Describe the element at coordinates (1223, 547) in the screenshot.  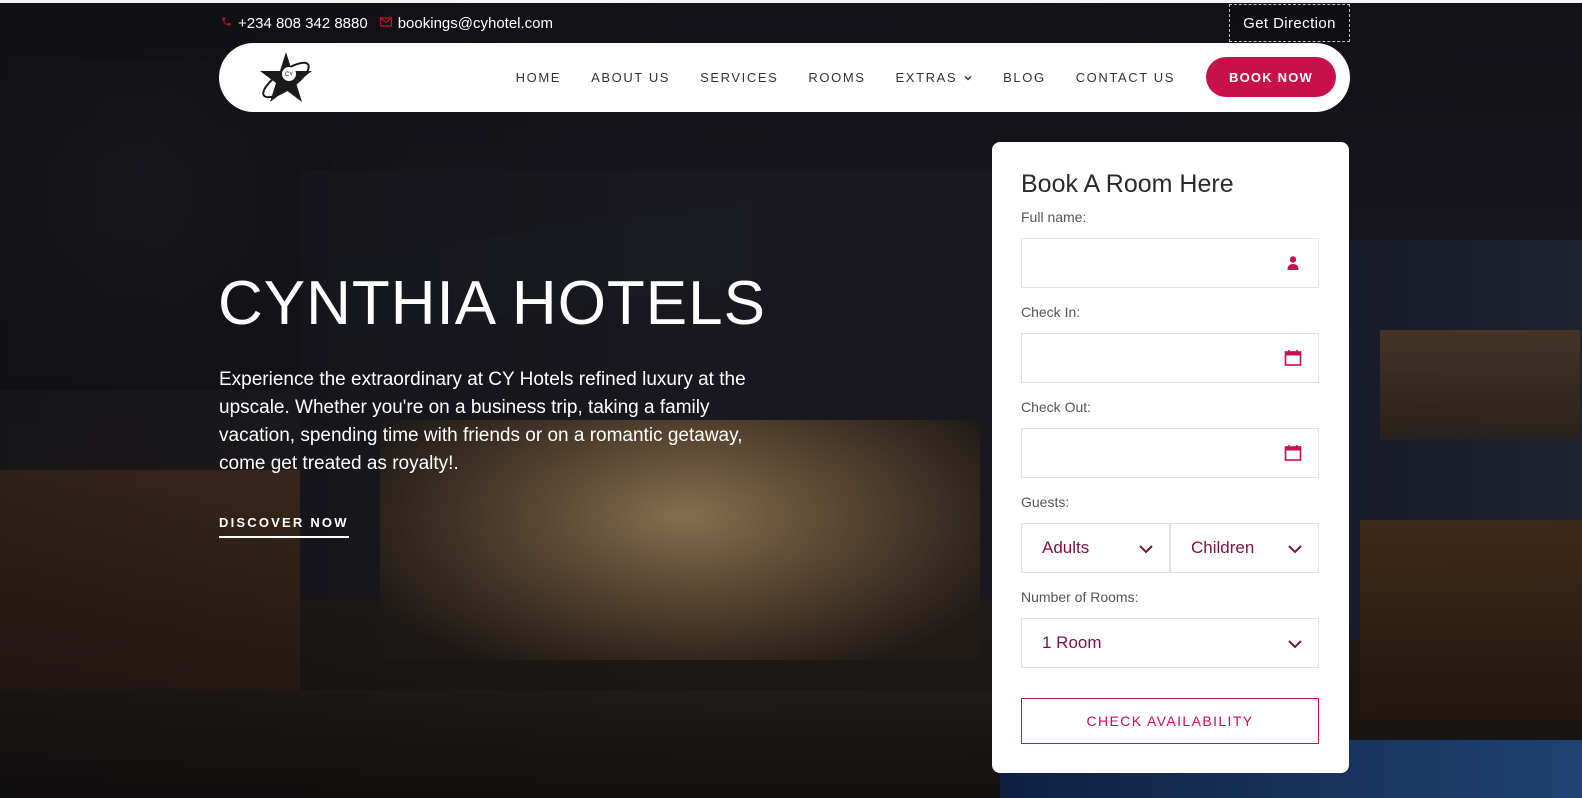
I see `children-value: Children` at that location.